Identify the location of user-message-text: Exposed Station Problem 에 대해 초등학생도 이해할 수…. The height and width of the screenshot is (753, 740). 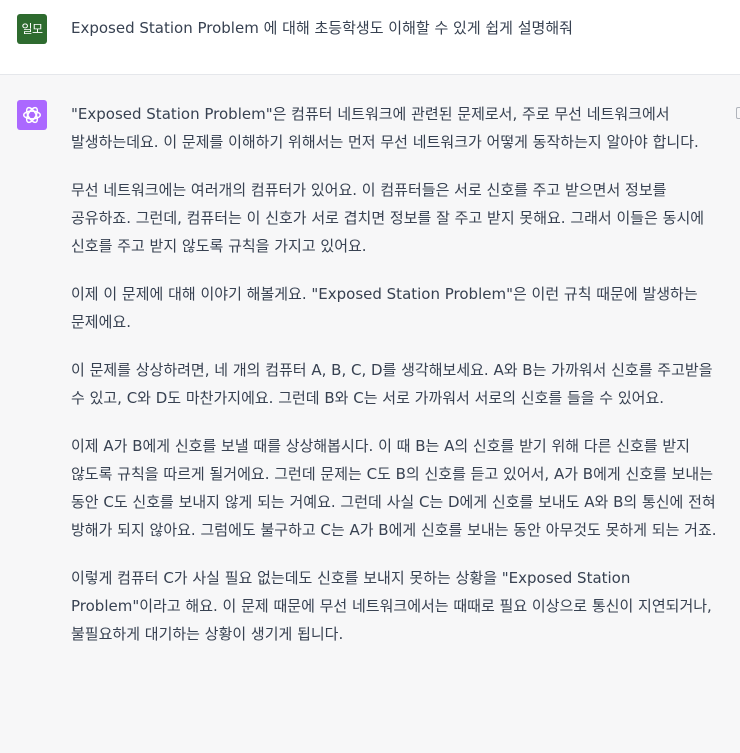
(322, 28).